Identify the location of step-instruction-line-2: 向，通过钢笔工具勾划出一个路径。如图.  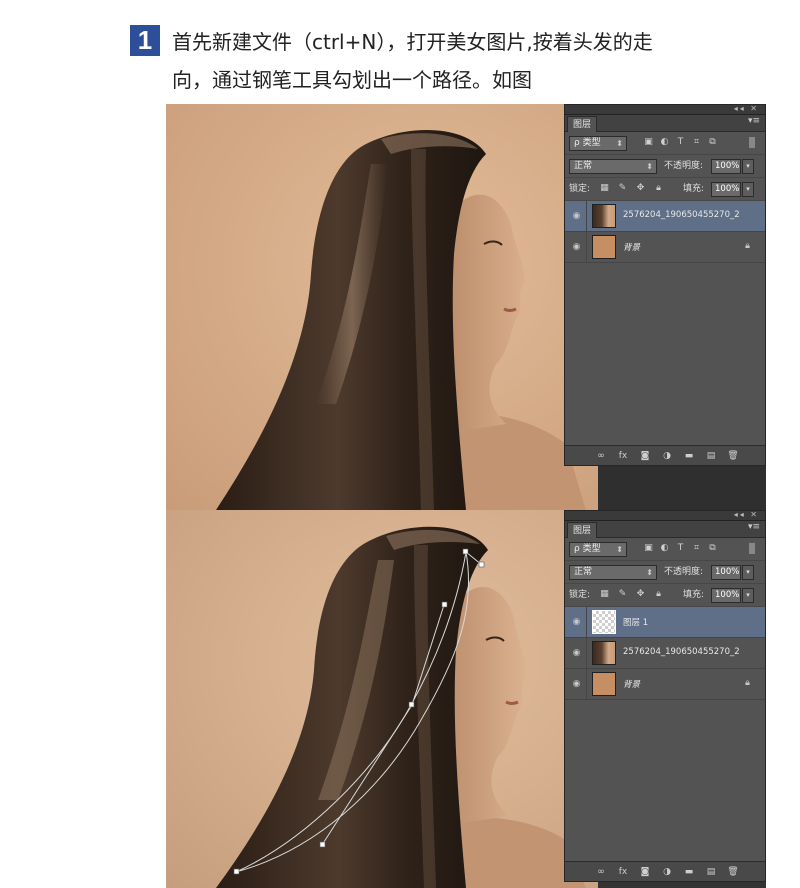
(352, 80).